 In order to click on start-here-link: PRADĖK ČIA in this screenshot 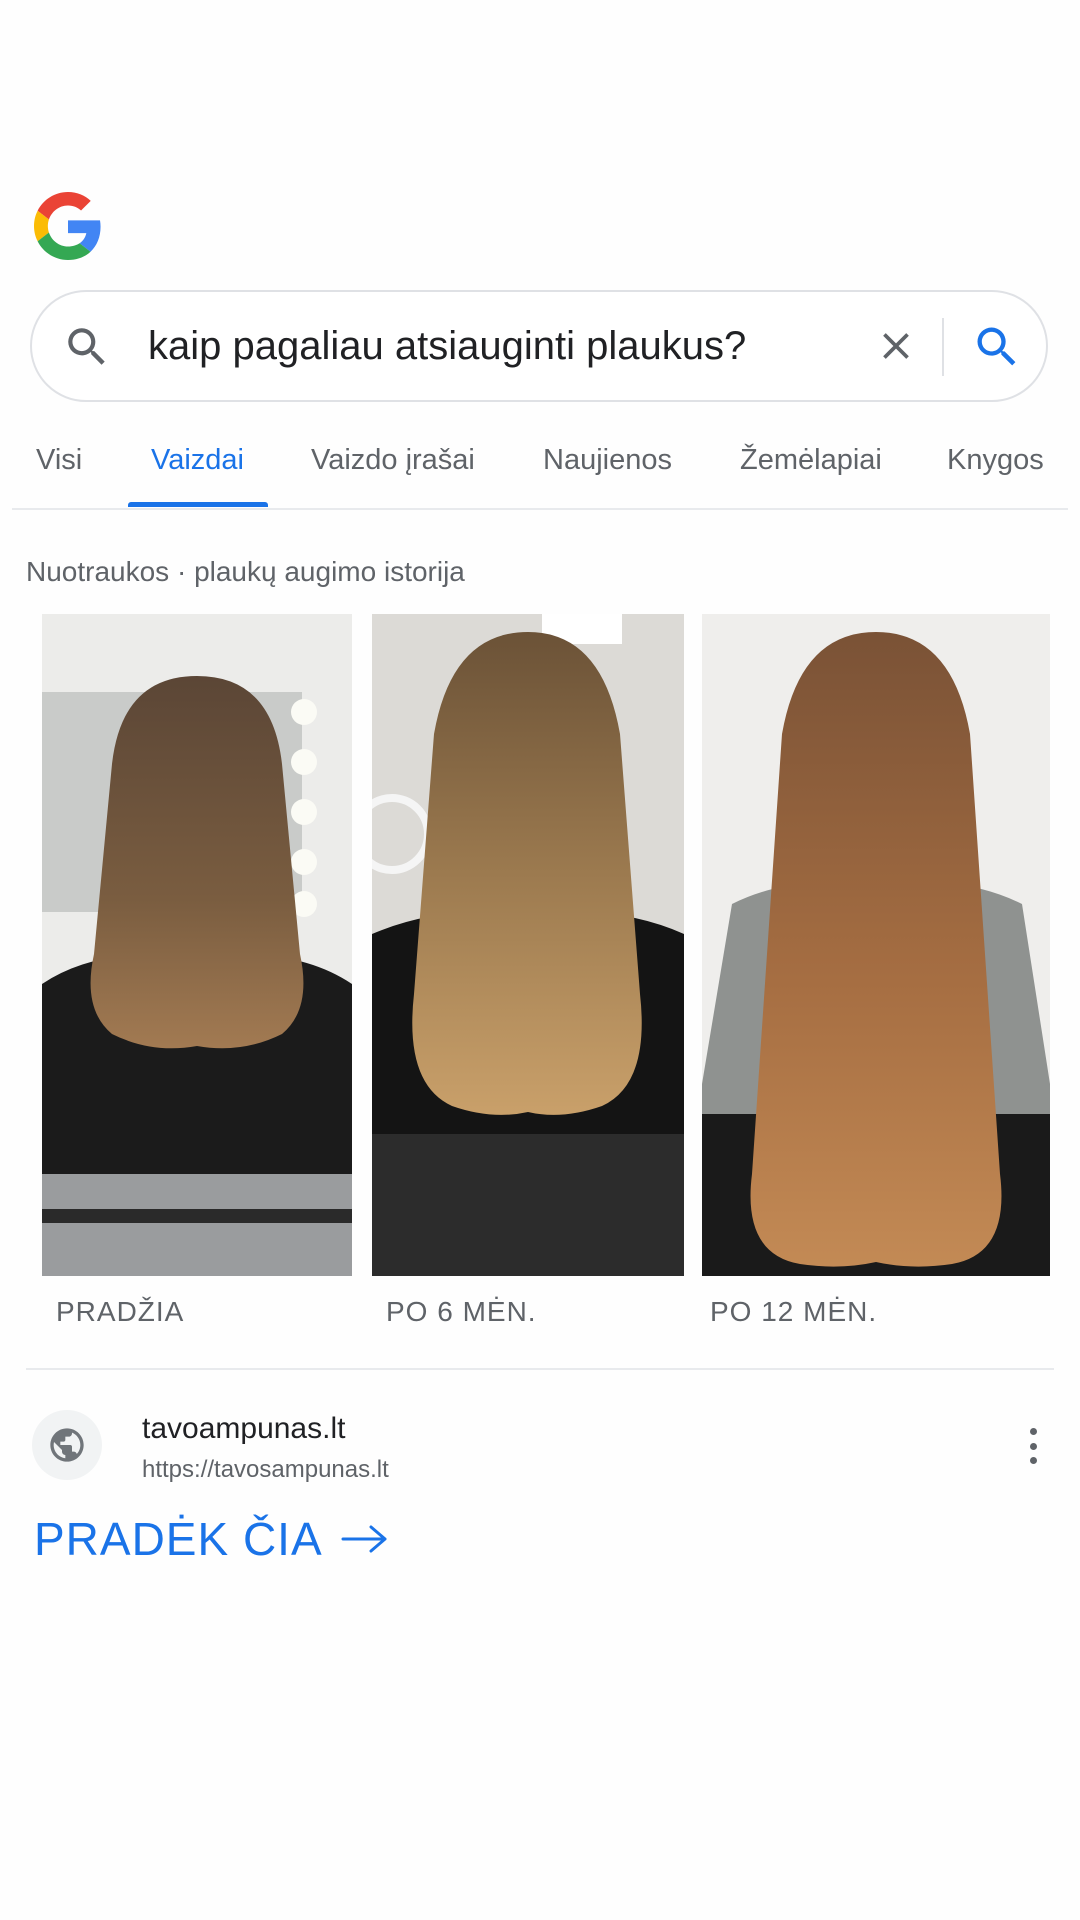, I will do `click(211, 1539)`.